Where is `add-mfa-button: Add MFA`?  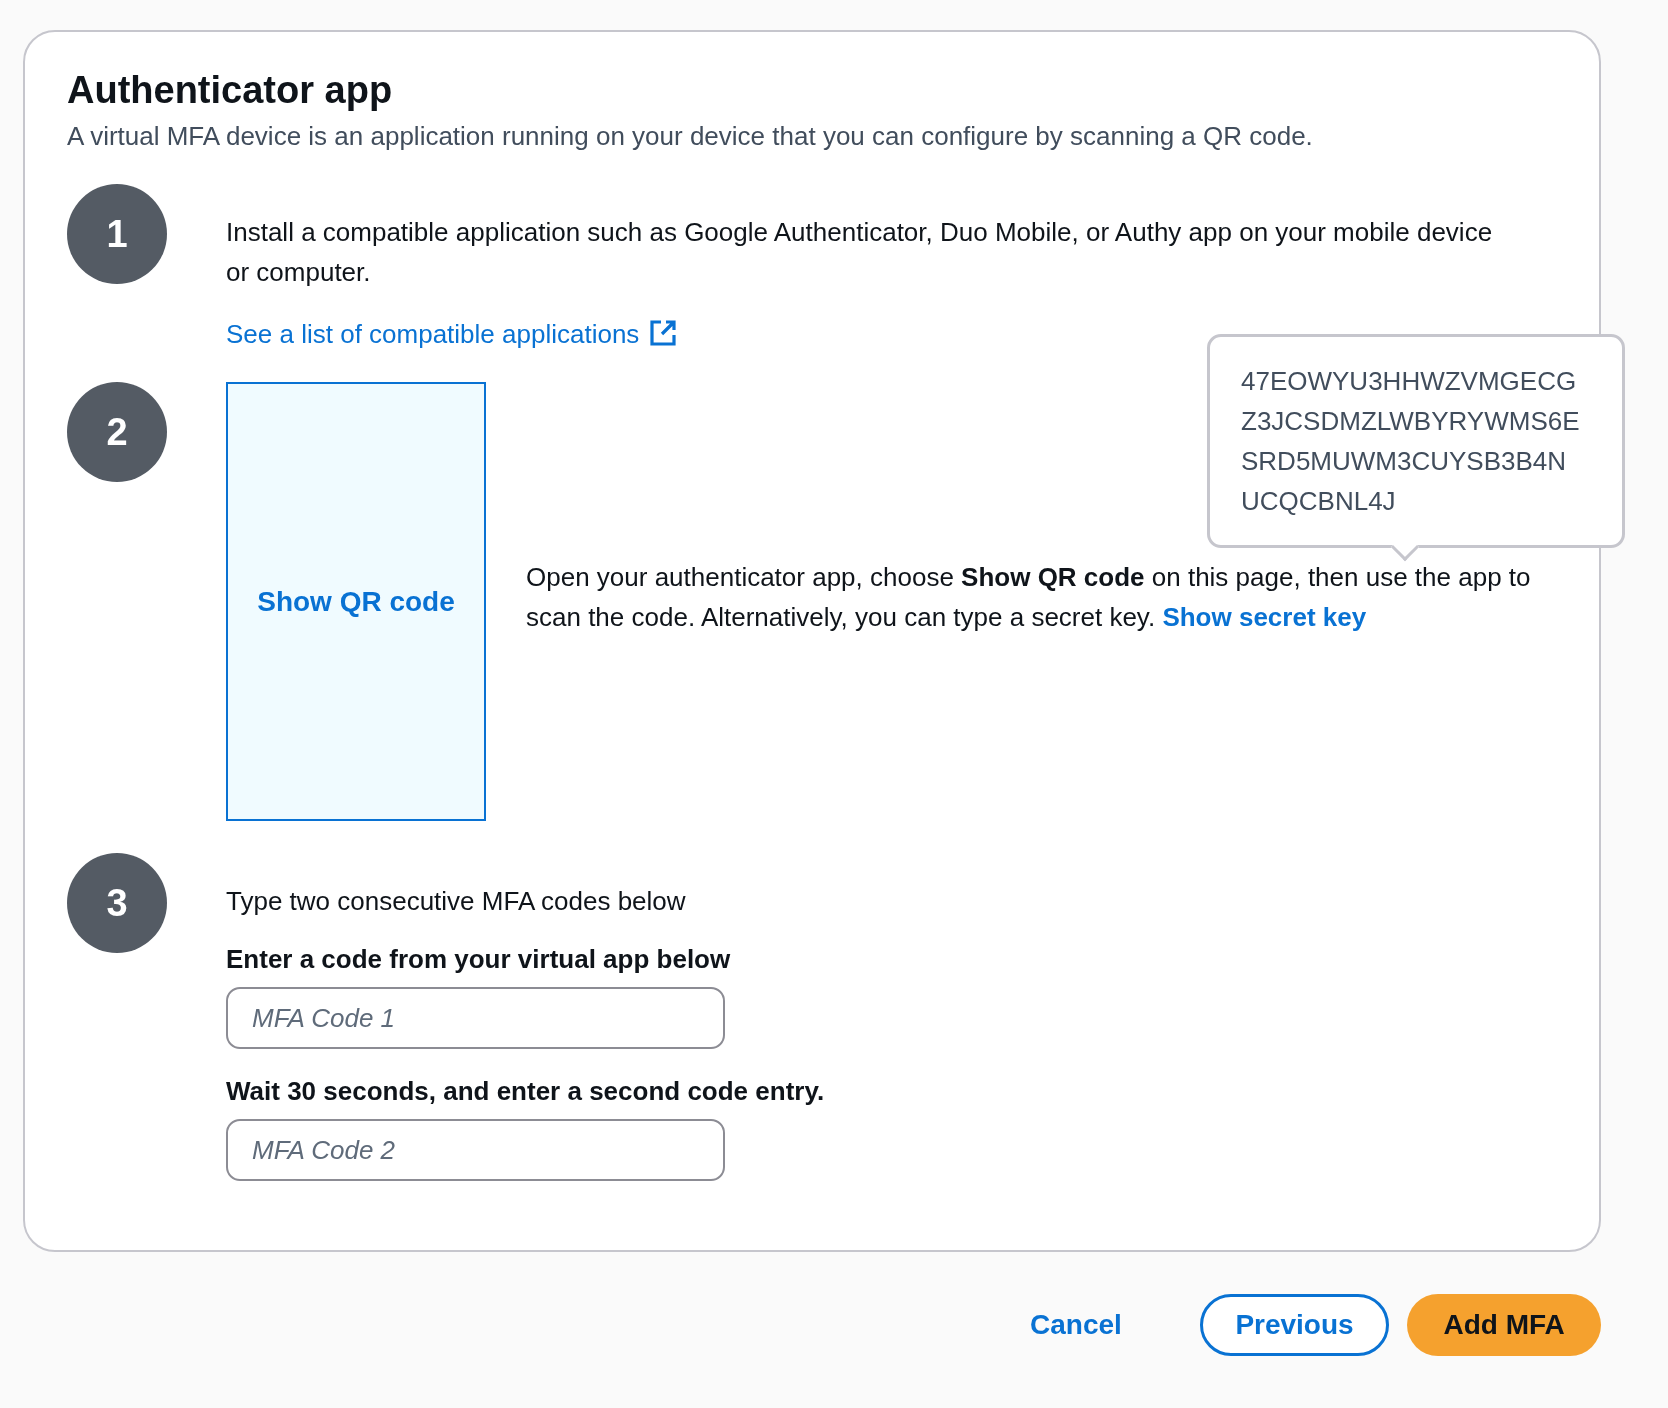 add-mfa-button: Add MFA is located at coordinates (1504, 1325).